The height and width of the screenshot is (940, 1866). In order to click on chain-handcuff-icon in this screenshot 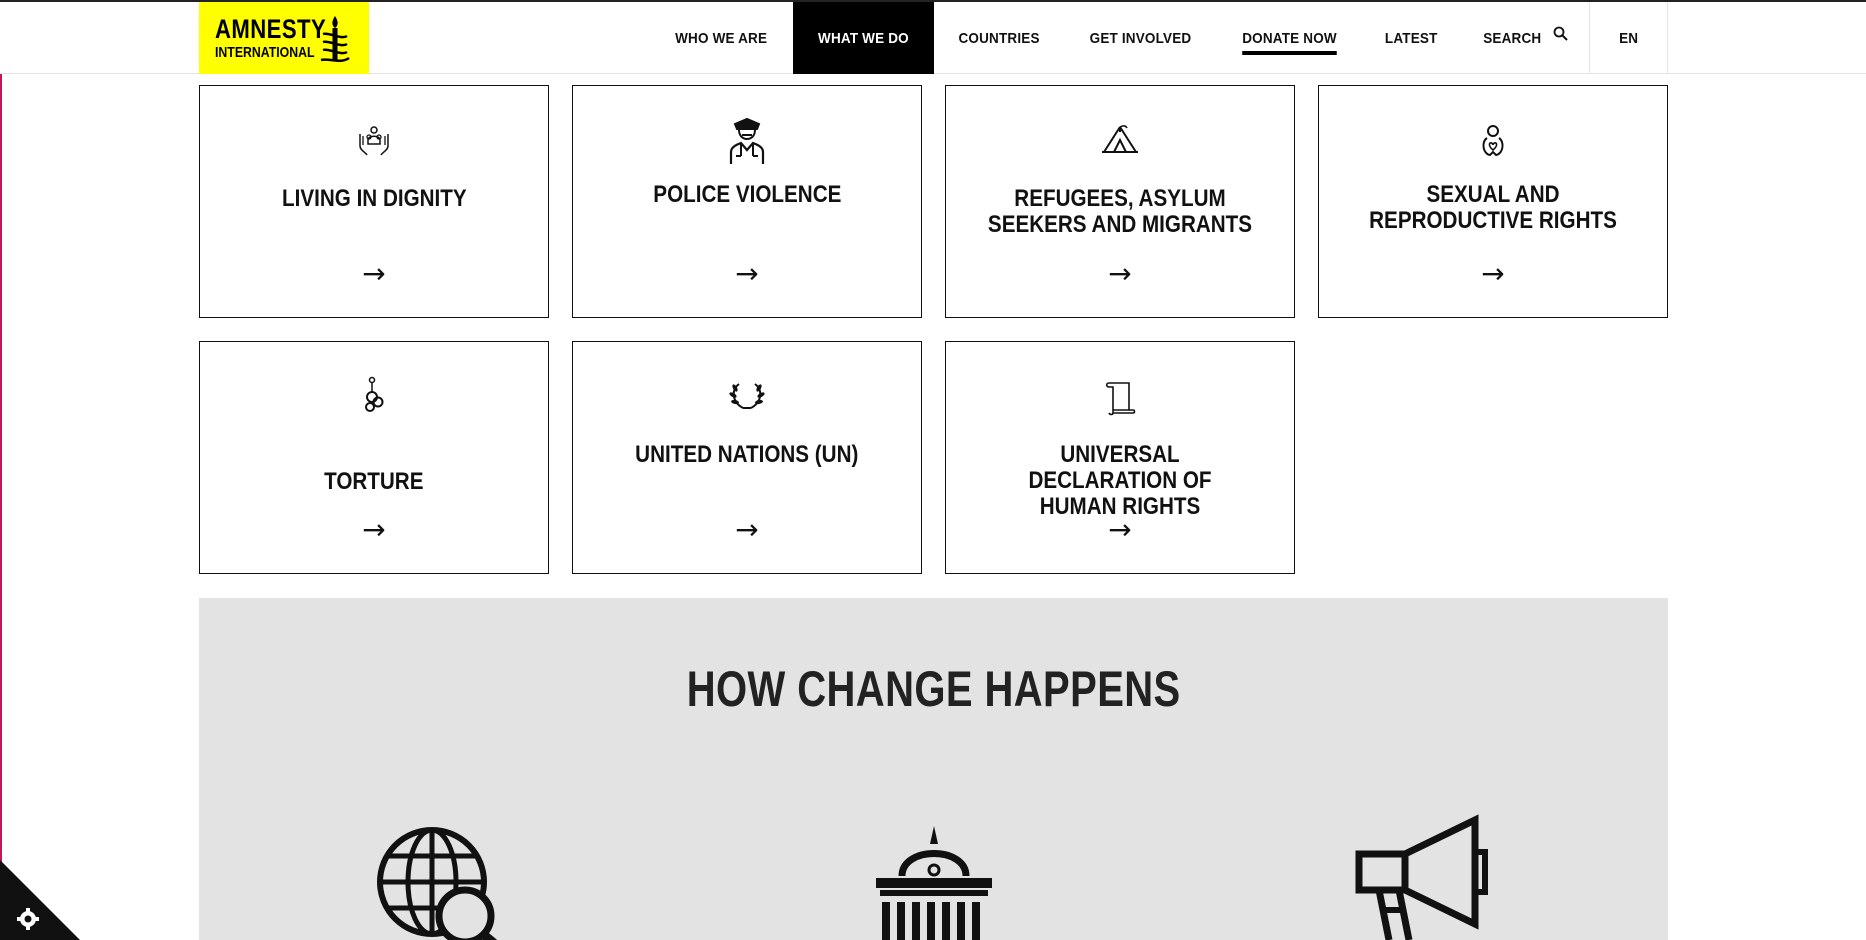, I will do `click(374, 394)`.